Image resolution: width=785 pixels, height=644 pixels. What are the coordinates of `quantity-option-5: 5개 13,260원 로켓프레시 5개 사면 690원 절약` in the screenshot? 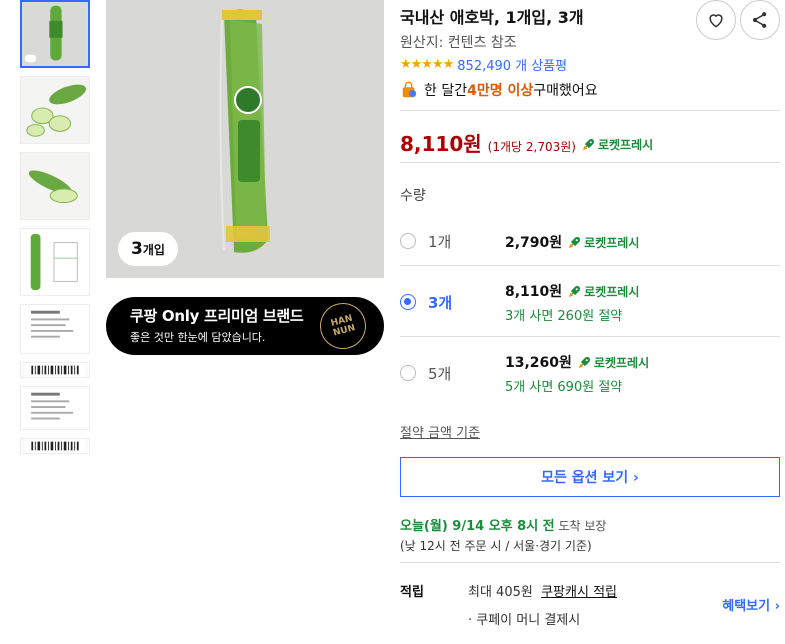 It's located at (590, 372).